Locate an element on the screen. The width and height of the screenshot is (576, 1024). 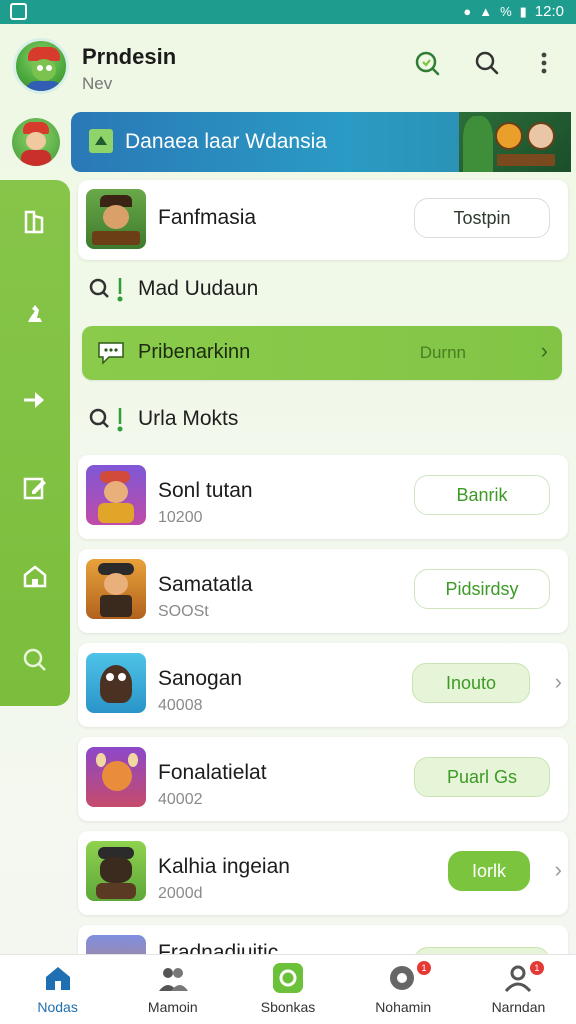
nav-item-nodas: Nodas is located at coordinates (57, 989).